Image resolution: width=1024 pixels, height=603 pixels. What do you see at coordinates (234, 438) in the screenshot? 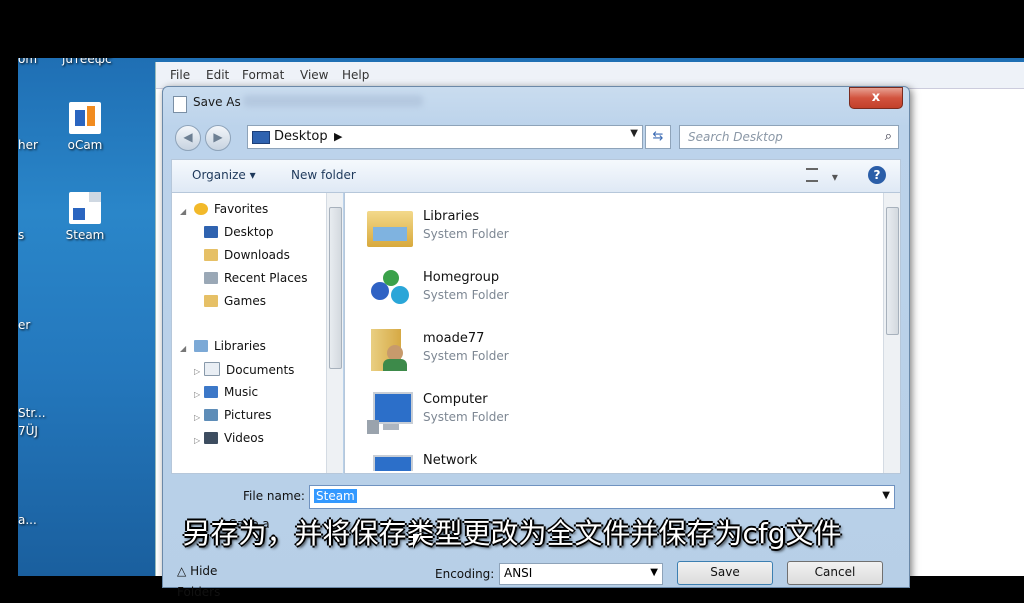
I see `nav-videos: Videos` at bounding box center [234, 438].